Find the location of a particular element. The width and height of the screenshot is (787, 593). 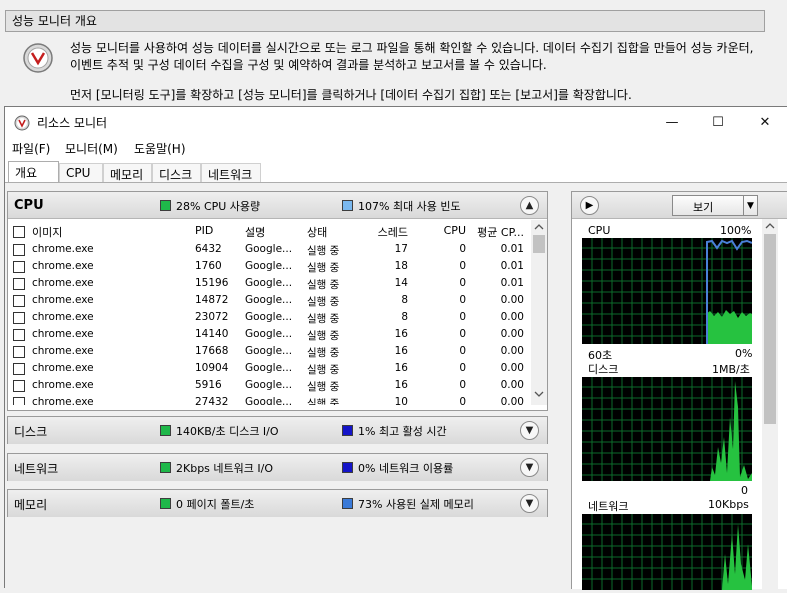

cpu-graph-min: 0% is located at coordinates (744, 353).